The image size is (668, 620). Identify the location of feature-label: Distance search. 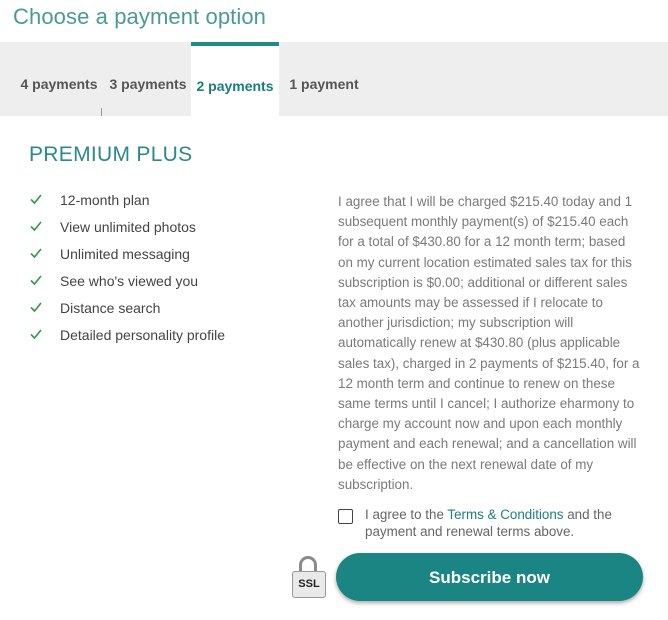
(110, 308).